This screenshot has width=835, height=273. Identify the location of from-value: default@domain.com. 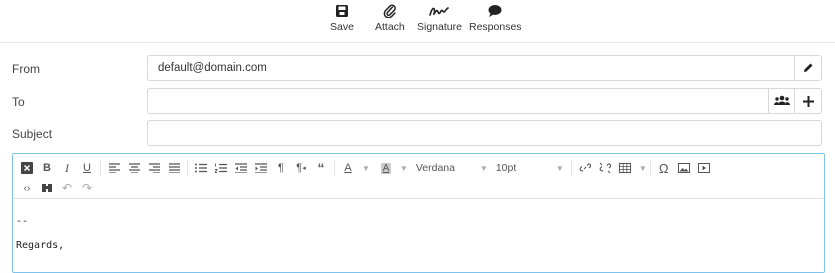
(212, 68).